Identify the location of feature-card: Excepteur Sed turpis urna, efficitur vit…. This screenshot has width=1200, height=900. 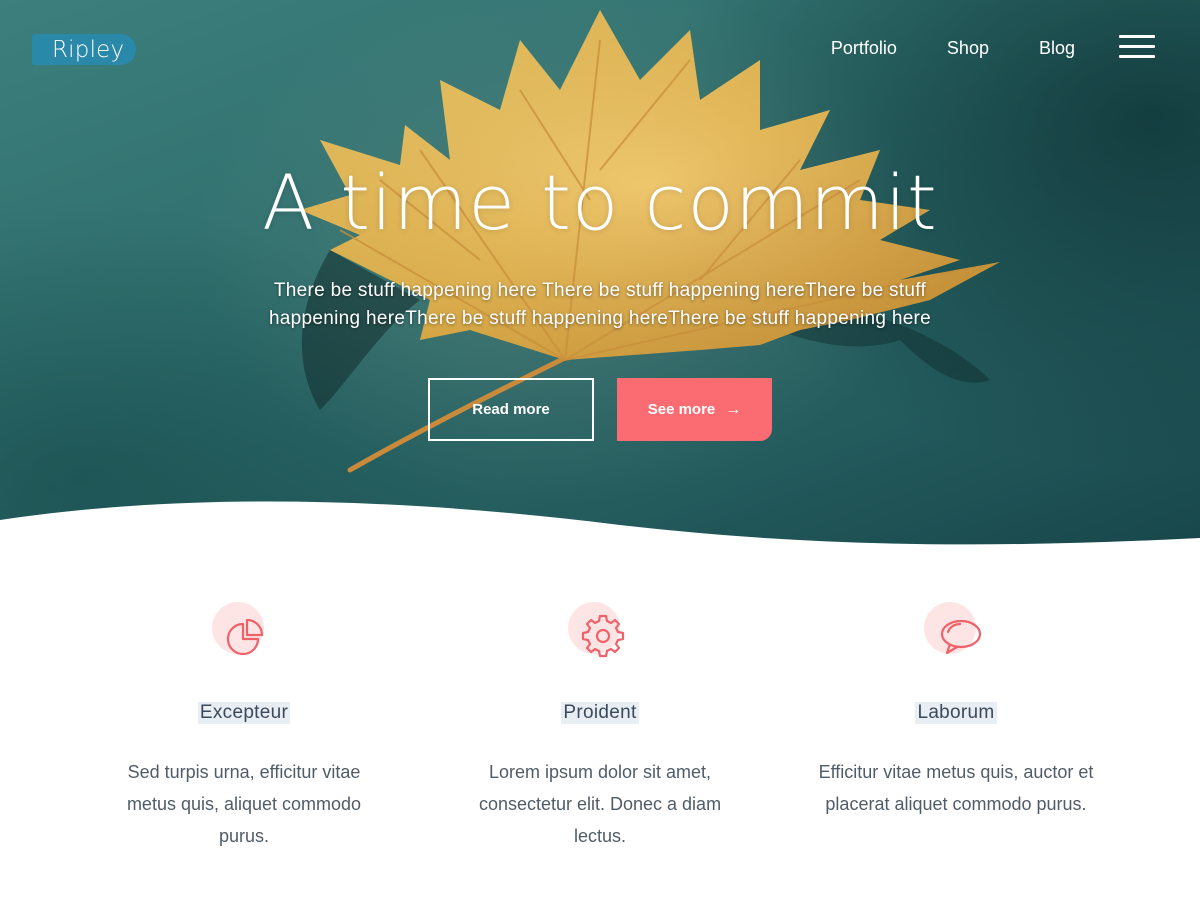
(244, 721).